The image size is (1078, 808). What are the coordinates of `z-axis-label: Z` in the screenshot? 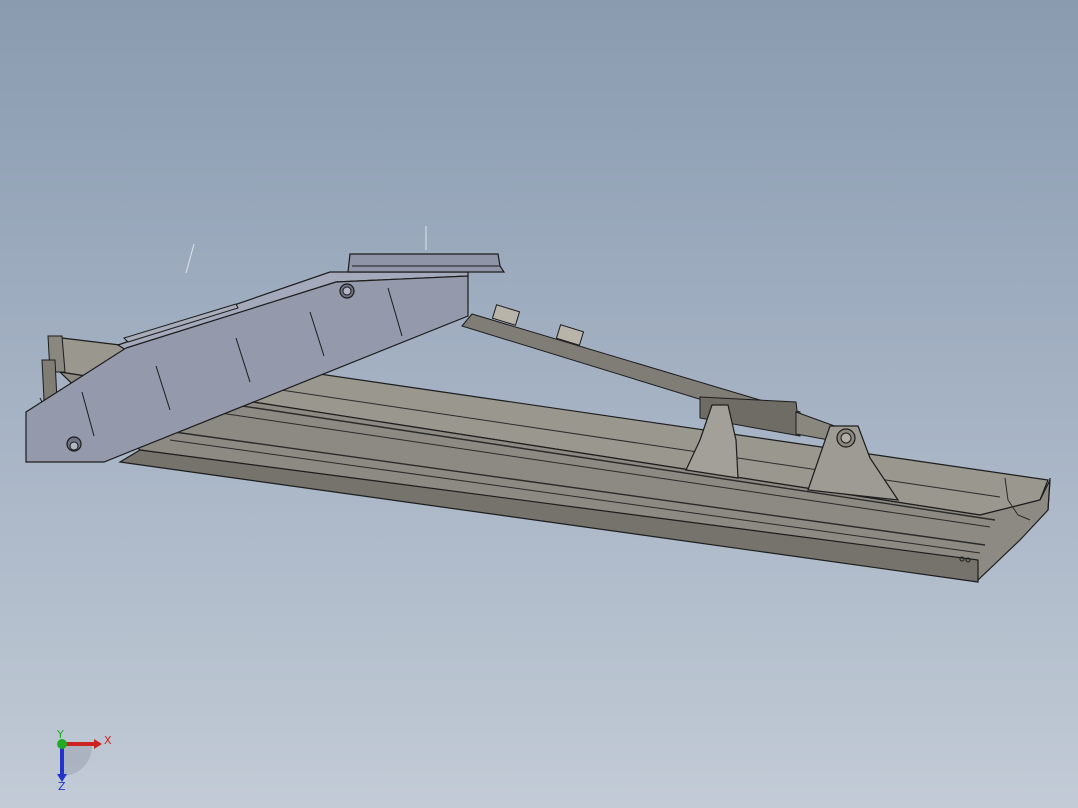 It's located at (62, 786).